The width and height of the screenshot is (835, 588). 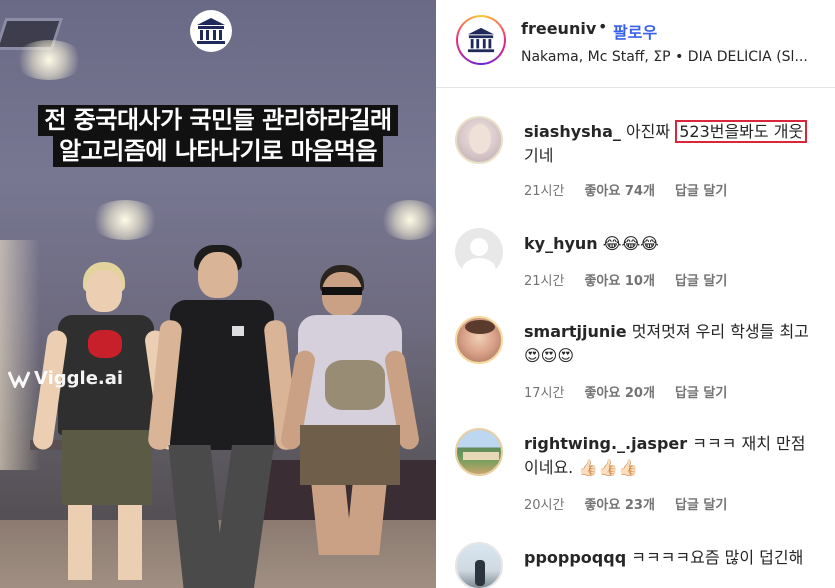 I want to click on comment-body: rightwing._.jasper ㅋㅋㅋ 재치 만점이네요. 👍🏻👍🏻👍🏻, so click(x=665, y=455).